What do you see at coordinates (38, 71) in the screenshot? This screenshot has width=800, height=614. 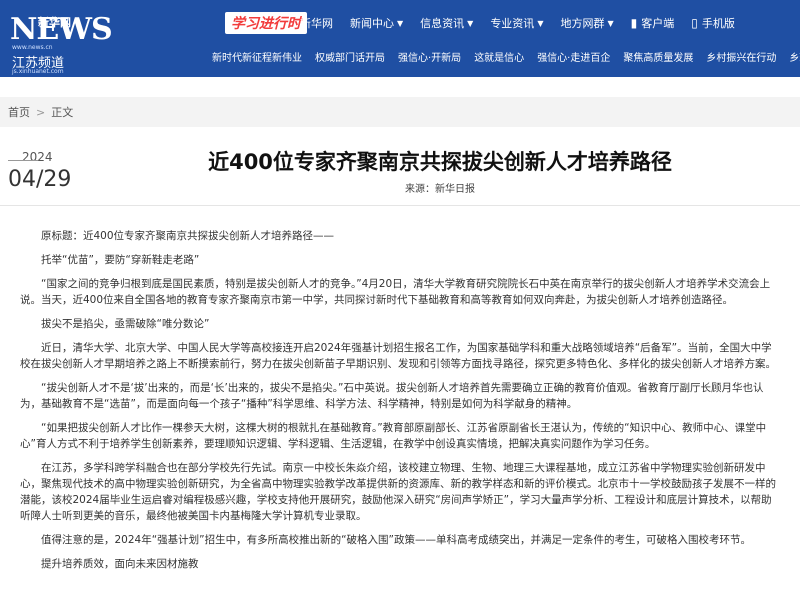 I see `channel-url: js.xinhuanet.com` at bounding box center [38, 71].